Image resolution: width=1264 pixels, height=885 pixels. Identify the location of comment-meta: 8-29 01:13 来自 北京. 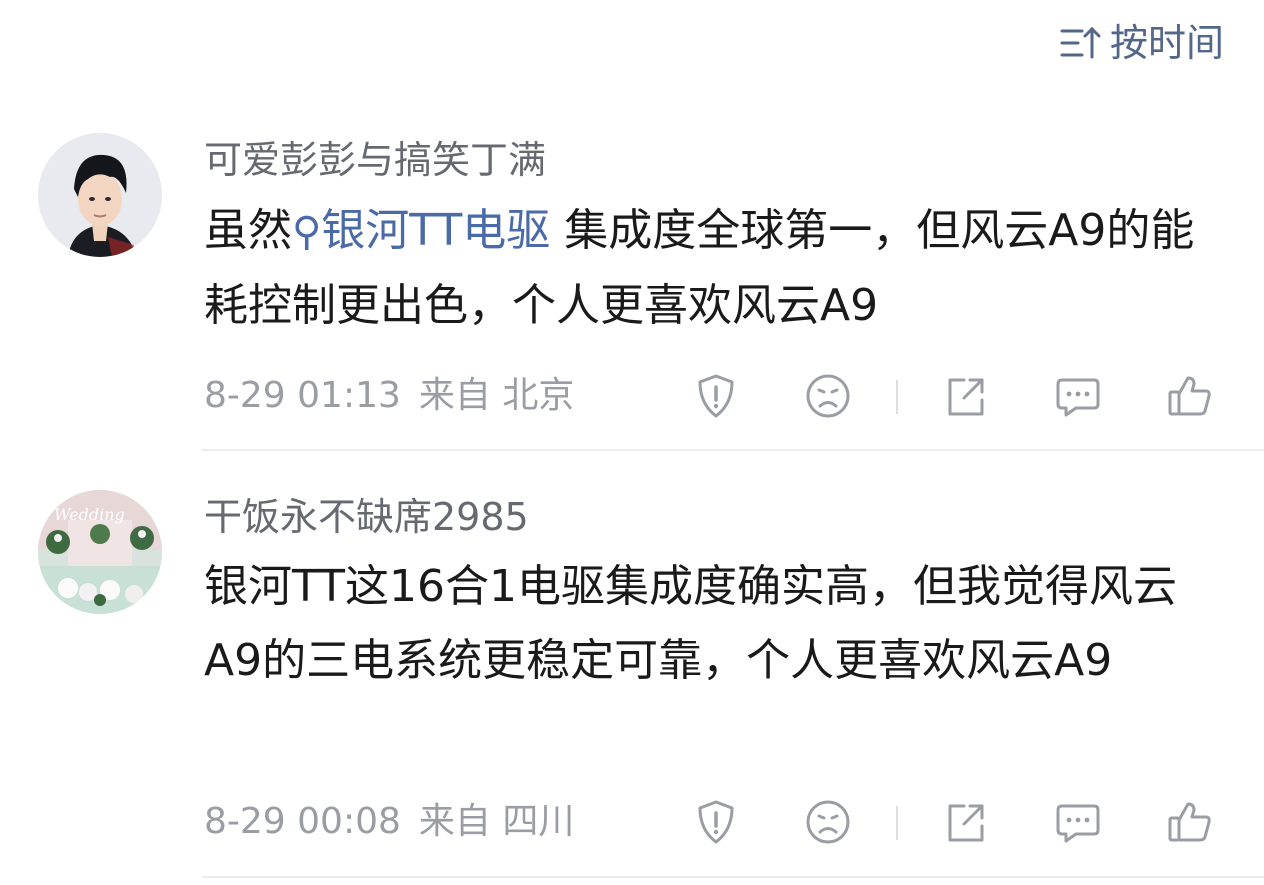
(389, 396).